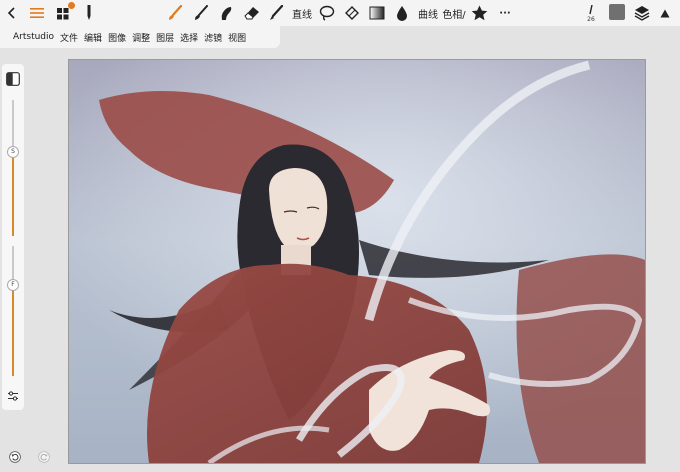 The height and width of the screenshot is (472, 680). What do you see at coordinates (340, 13) in the screenshot?
I see `top-toolbar: 直线 曲线 色相/ ··· 26` at bounding box center [340, 13].